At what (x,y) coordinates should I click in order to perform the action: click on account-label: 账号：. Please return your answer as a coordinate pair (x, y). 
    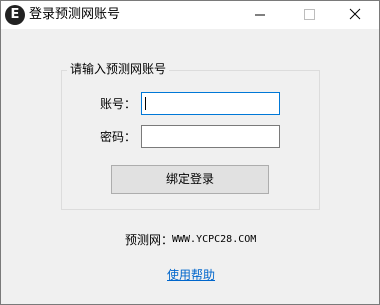
    Looking at the image, I should click on (118, 104).